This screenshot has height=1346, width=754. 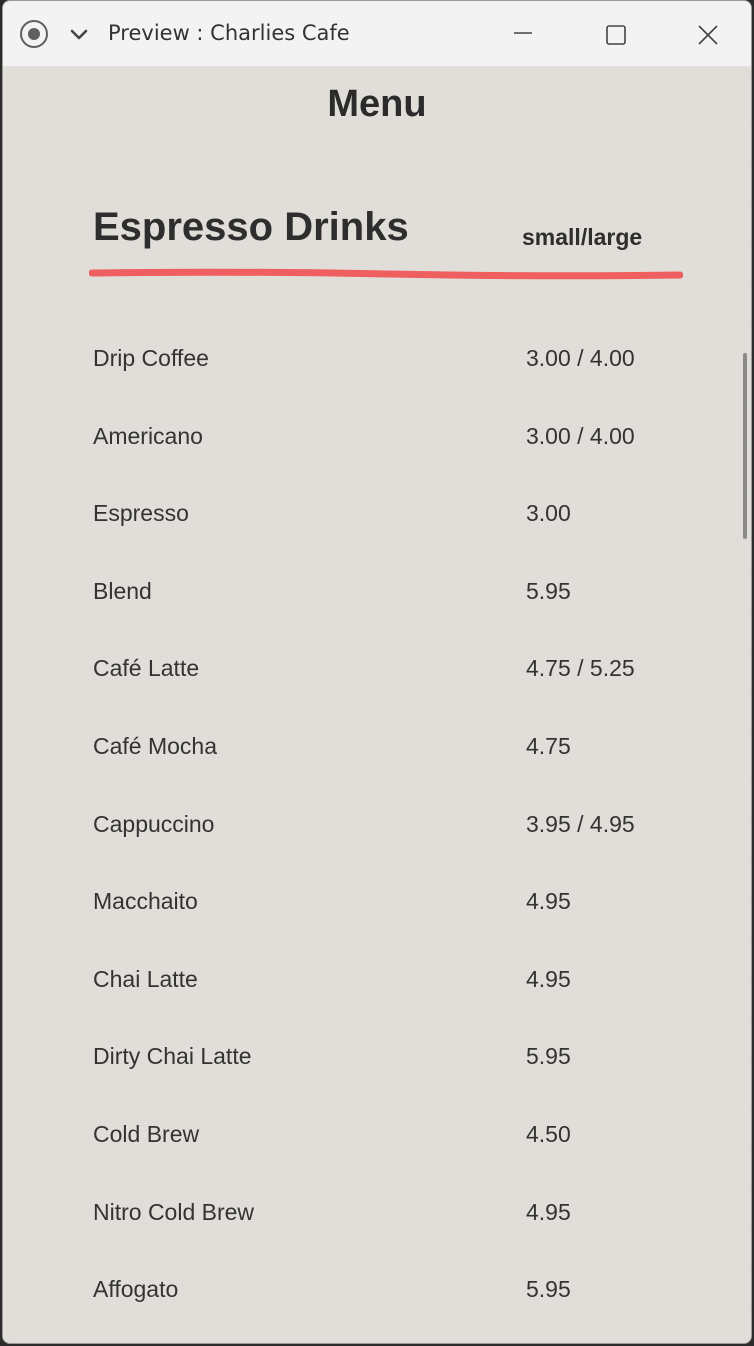 I want to click on item-name: Café Latte, so click(x=146, y=668).